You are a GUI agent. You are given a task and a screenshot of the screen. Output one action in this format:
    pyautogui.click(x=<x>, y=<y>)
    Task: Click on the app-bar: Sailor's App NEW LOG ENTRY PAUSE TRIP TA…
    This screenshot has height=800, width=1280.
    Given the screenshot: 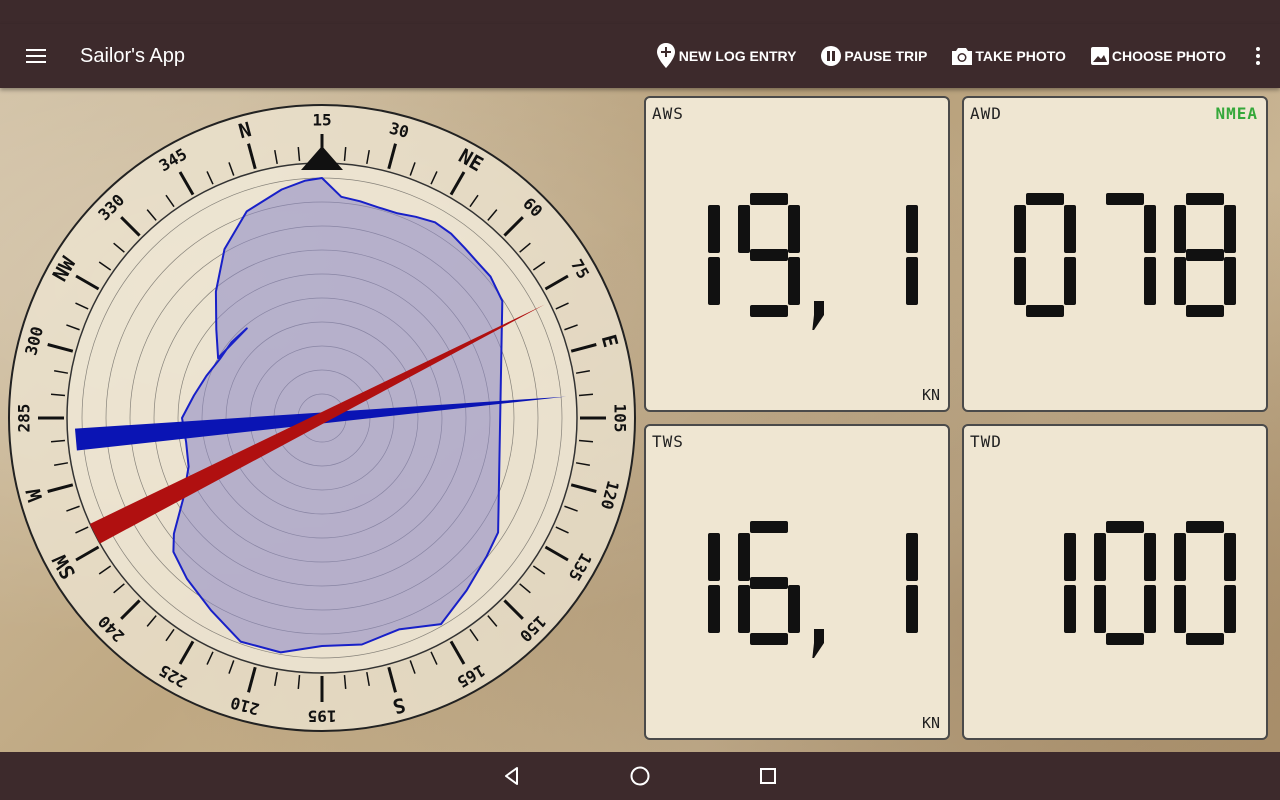 What is the action you would take?
    pyautogui.click(x=640, y=56)
    